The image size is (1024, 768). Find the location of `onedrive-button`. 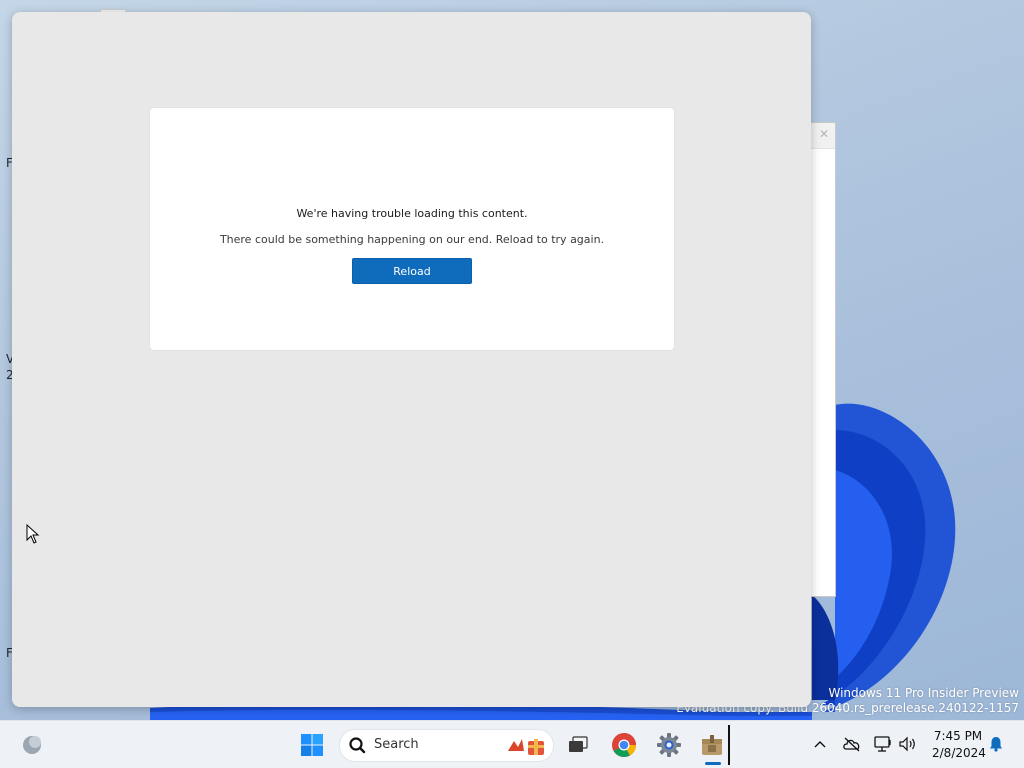

onedrive-button is located at coordinates (852, 744).